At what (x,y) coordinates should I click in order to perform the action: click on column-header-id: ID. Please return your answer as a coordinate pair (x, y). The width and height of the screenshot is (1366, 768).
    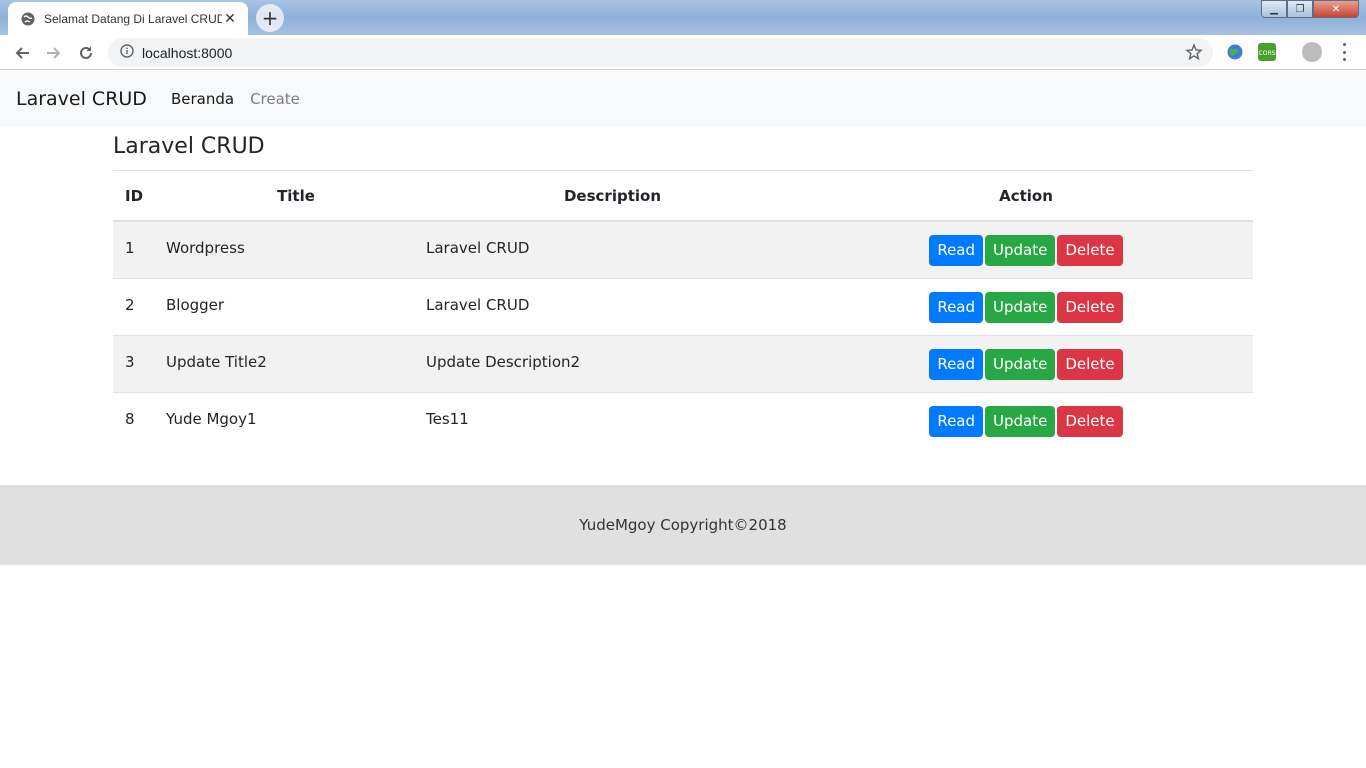
    Looking at the image, I should click on (139, 196).